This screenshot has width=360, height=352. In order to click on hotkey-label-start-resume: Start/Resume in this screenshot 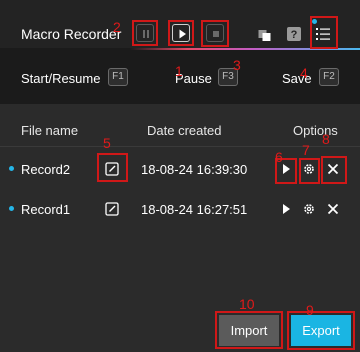, I will do `click(61, 78)`.